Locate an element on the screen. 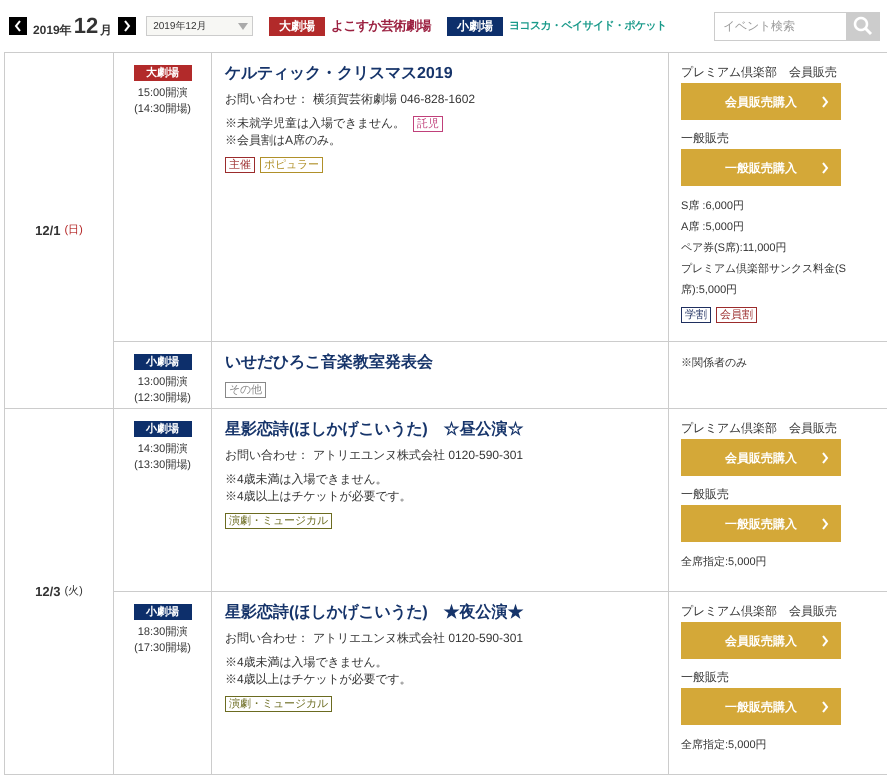  category-tag: その他 is located at coordinates (245, 390).